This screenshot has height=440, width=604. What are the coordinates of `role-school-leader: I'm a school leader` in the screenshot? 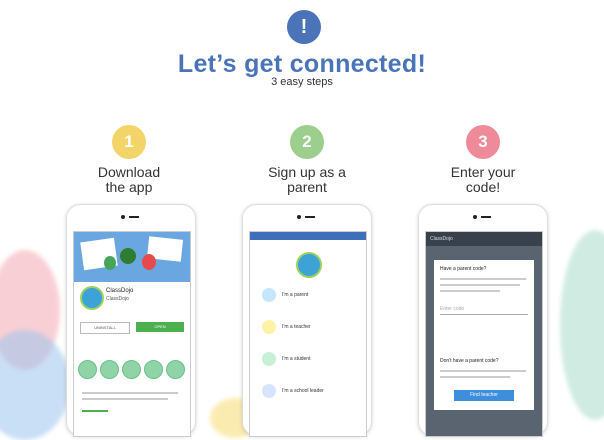 It's located at (303, 391).